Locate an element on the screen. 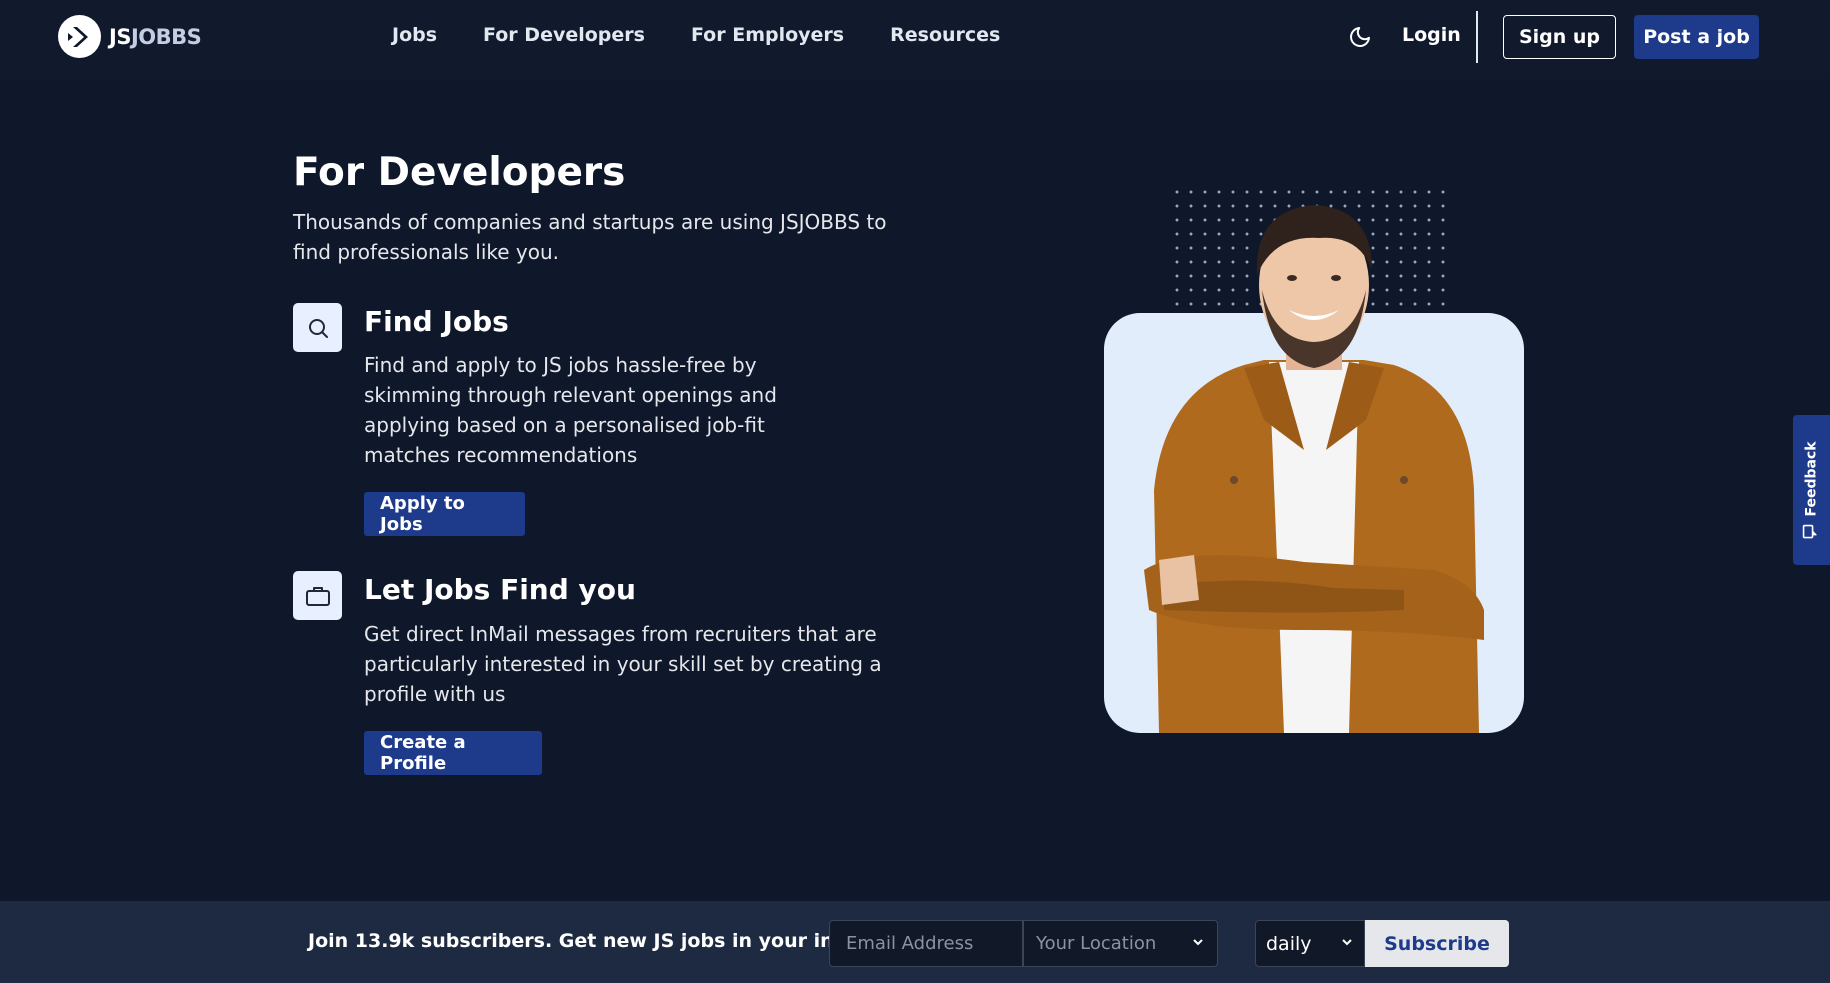  login-link: Login is located at coordinates (1431, 35).